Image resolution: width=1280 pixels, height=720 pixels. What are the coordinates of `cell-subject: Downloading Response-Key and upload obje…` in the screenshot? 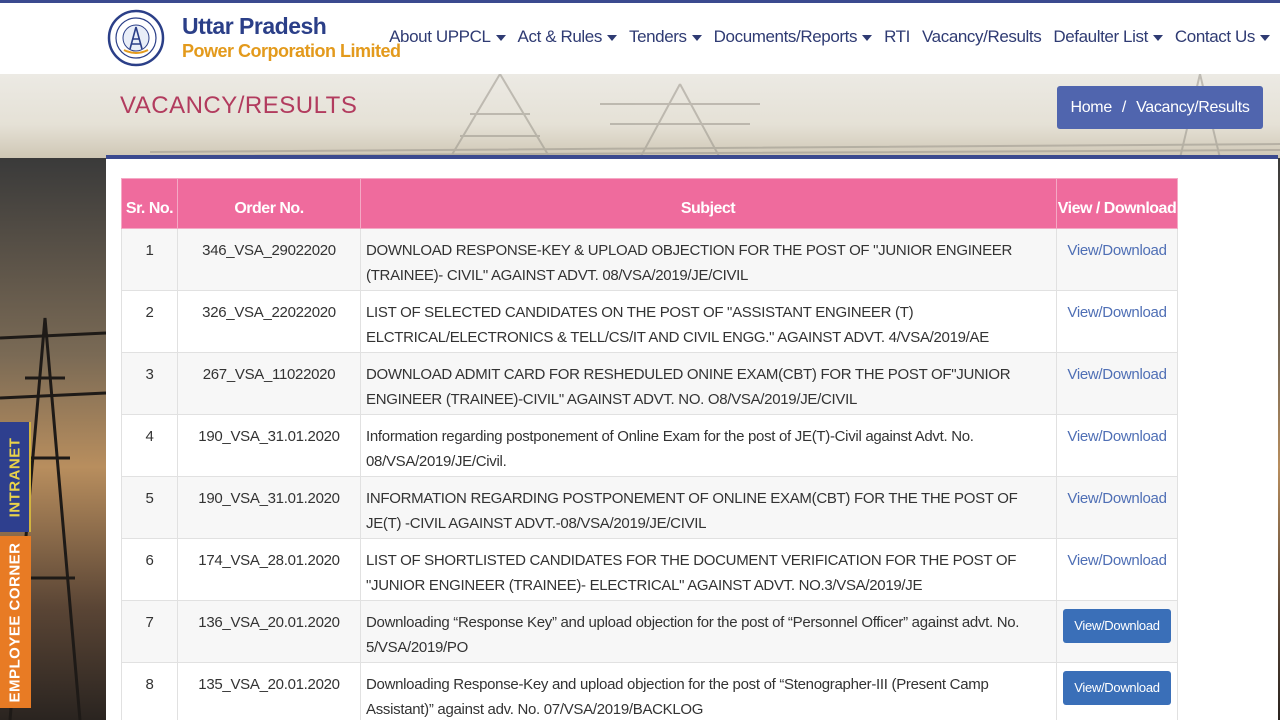 It's located at (708, 691).